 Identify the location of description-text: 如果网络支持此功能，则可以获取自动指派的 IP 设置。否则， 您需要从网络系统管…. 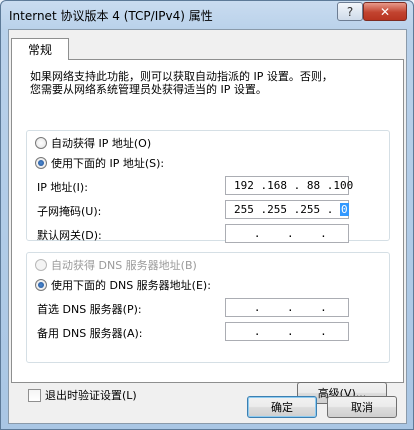
(181, 83).